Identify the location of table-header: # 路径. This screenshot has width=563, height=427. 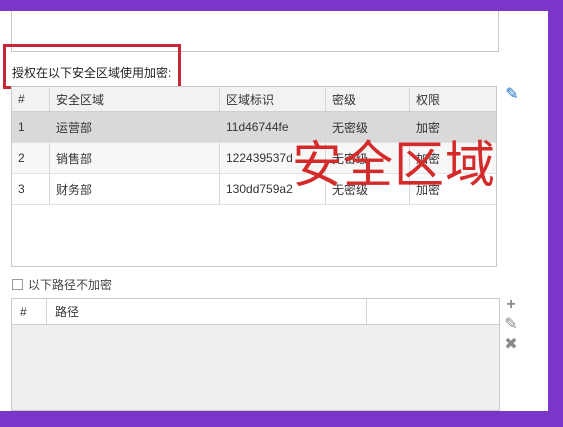
(255, 312).